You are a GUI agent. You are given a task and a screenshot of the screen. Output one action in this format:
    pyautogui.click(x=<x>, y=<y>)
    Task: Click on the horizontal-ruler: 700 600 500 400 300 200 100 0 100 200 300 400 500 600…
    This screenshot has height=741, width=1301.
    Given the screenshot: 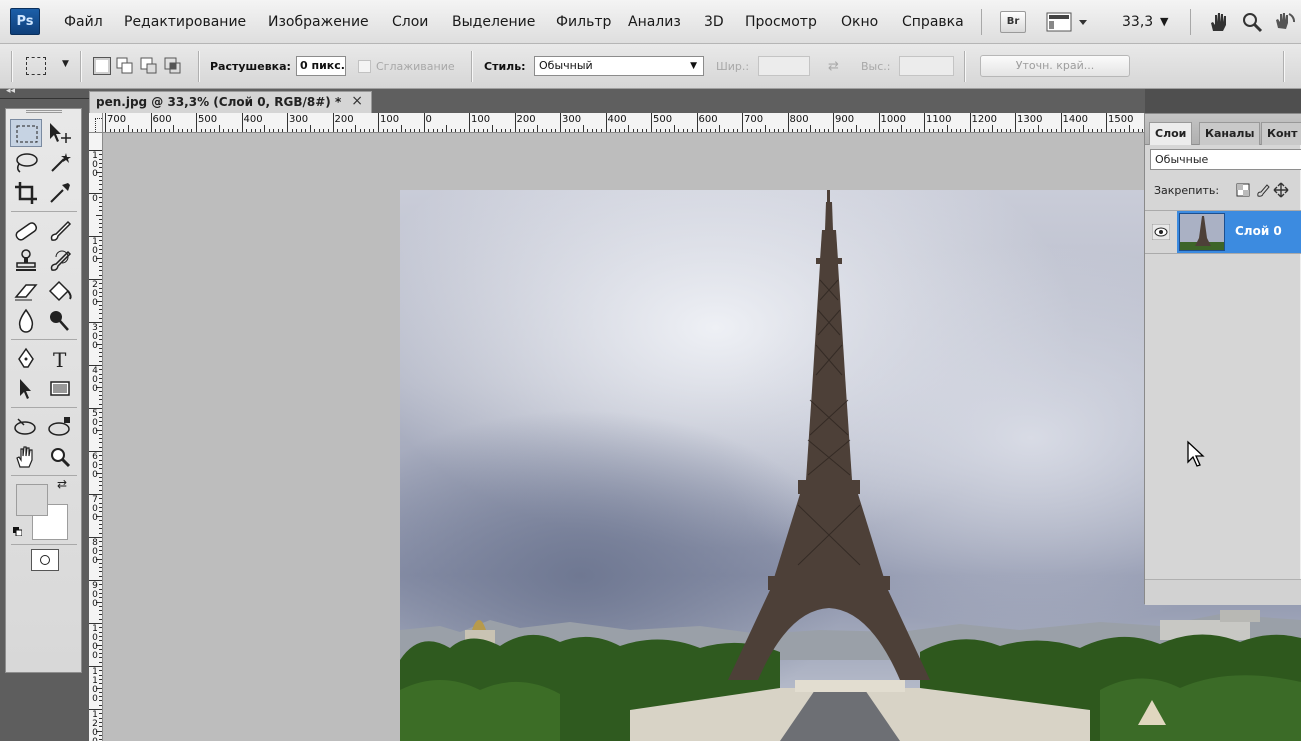 What is the action you would take?
    pyautogui.click(x=617, y=123)
    